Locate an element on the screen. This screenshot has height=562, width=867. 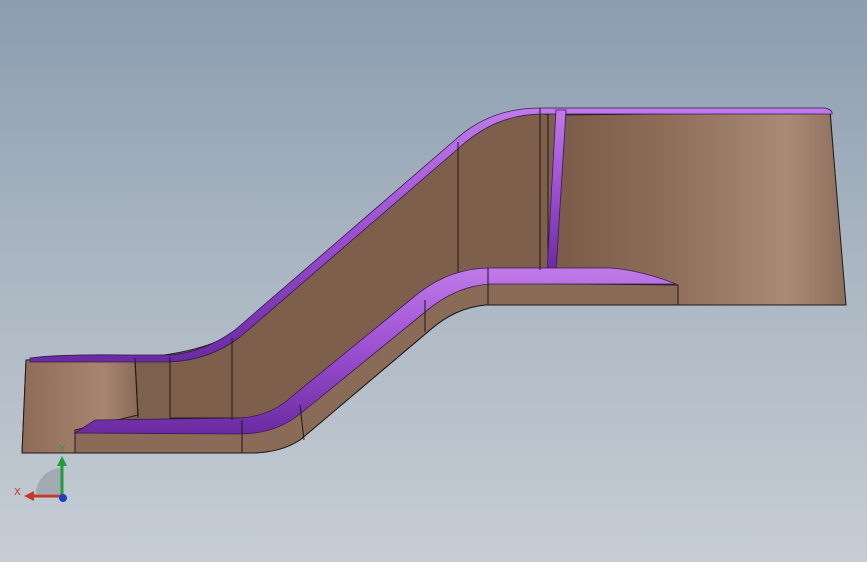
x-axis-label: X is located at coordinates (17, 492).